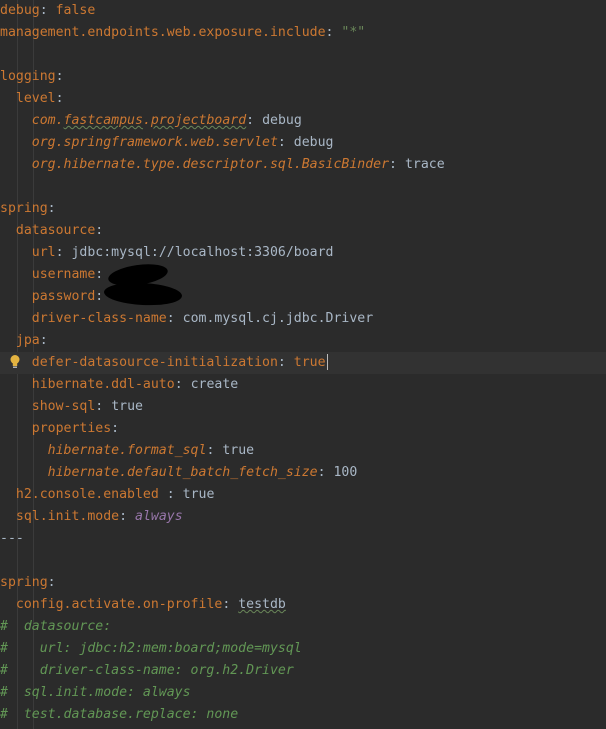 Image resolution: width=606 pixels, height=729 pixels. Describe the element at coordinates (303, 715) in the screenshot. I see `code-line: # test.database.replace: none` at that location.